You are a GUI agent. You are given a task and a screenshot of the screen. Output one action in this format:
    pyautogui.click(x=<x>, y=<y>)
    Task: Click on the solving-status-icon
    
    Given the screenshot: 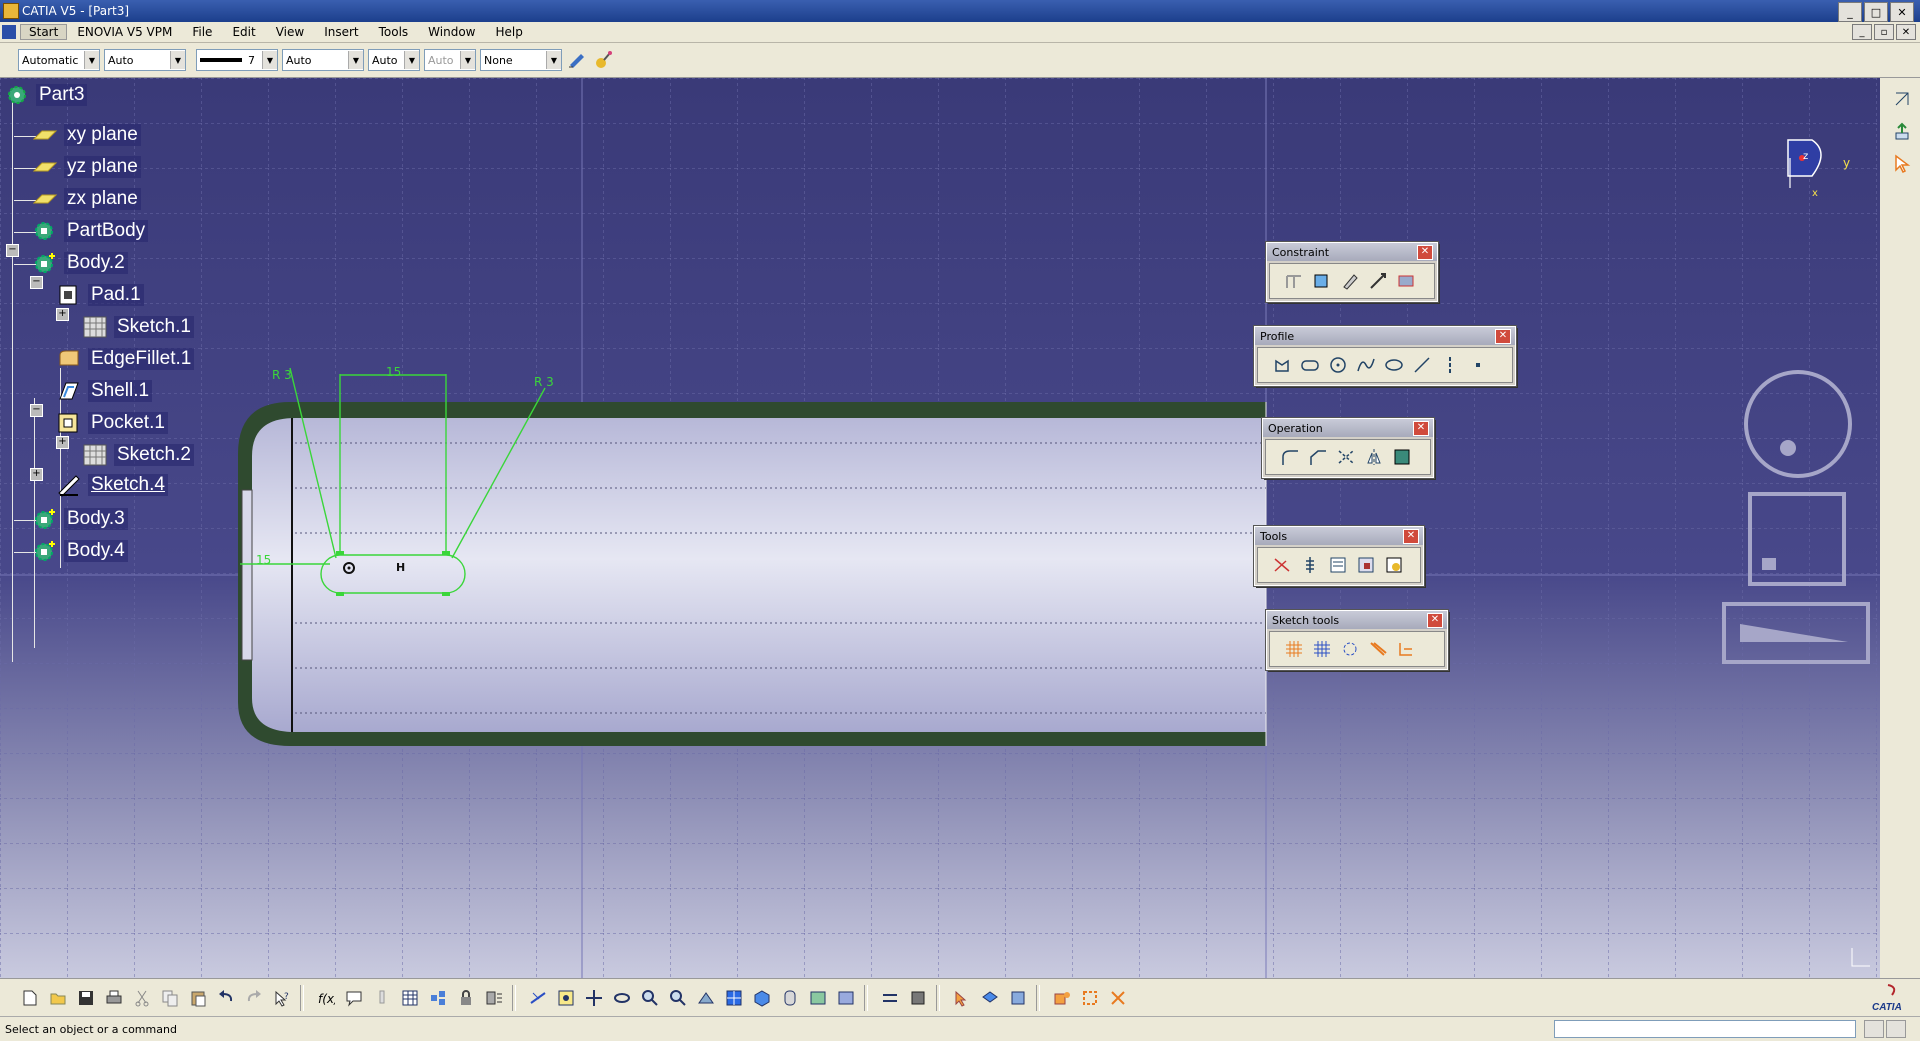 What is the action you would take?
    pyautogui.click(x=1366, y=565)
    